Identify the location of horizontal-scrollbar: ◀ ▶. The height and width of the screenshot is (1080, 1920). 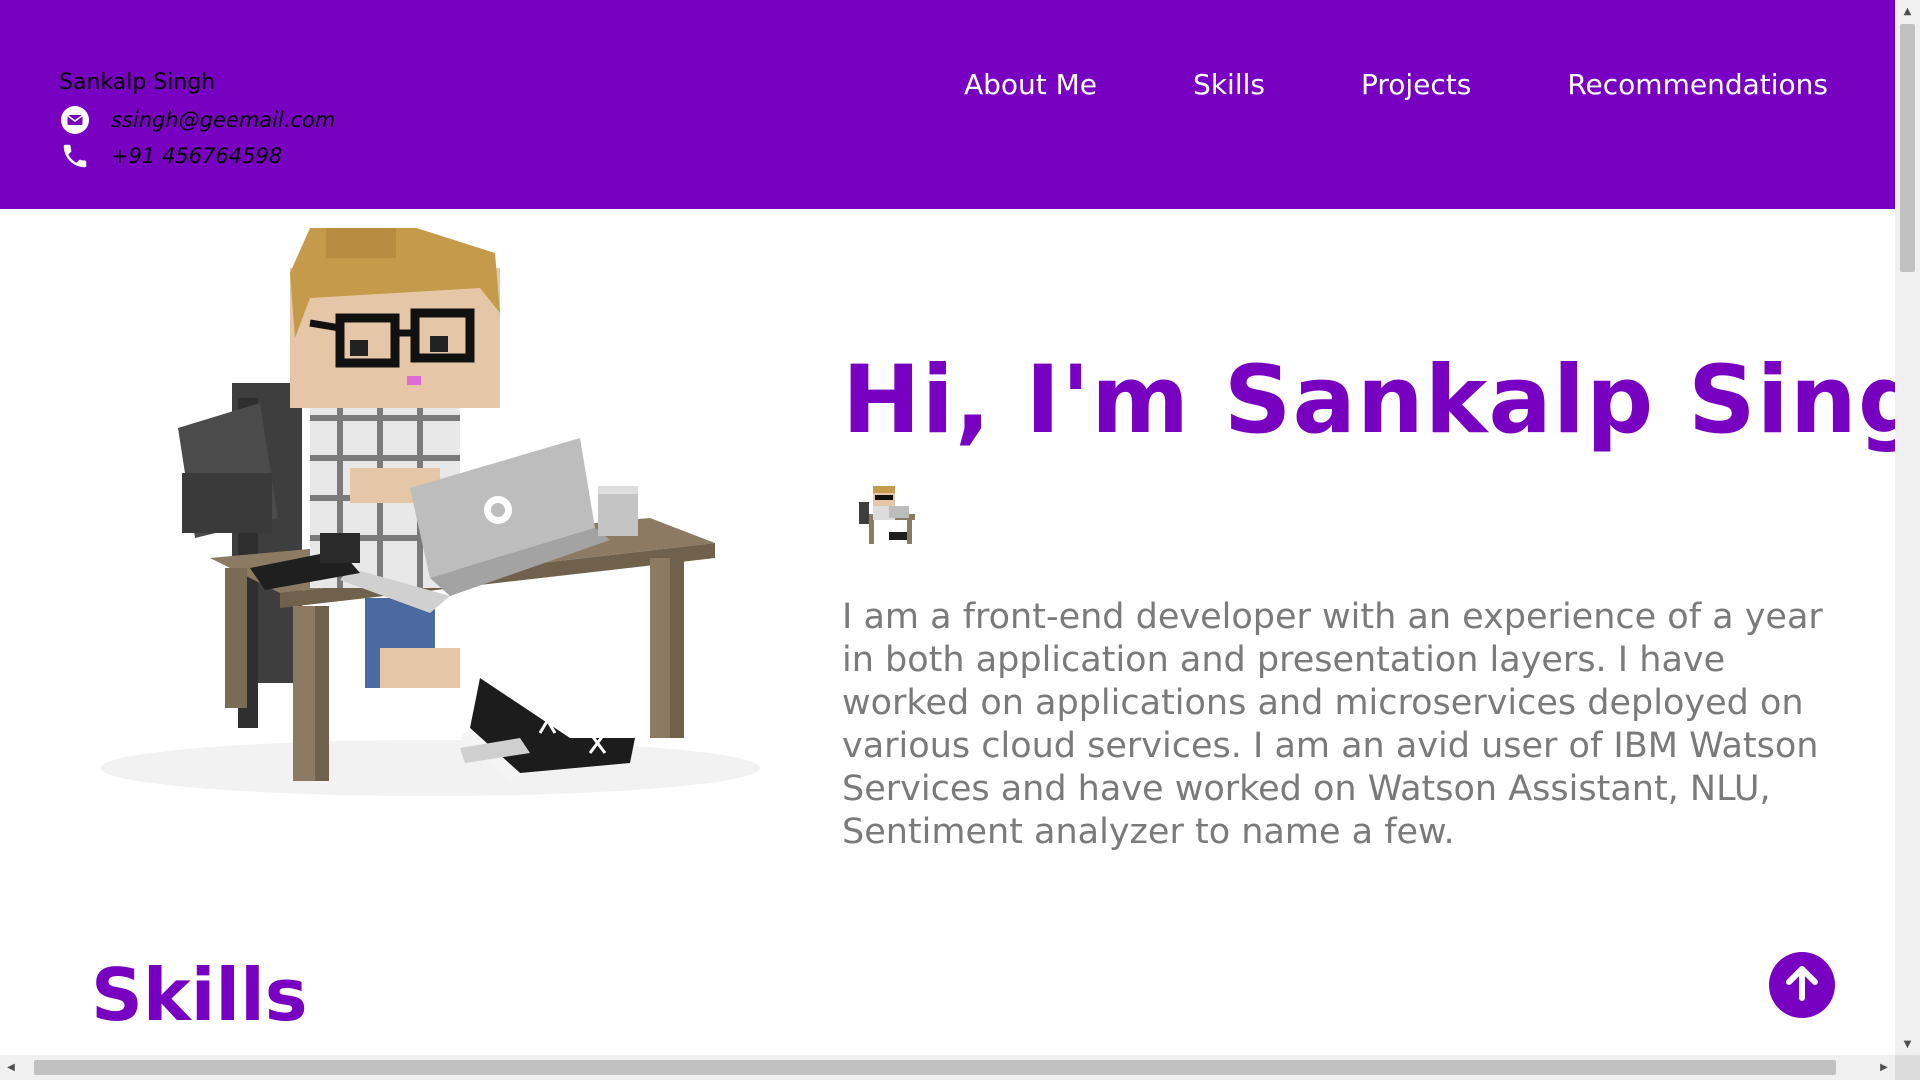
(947, 1067).